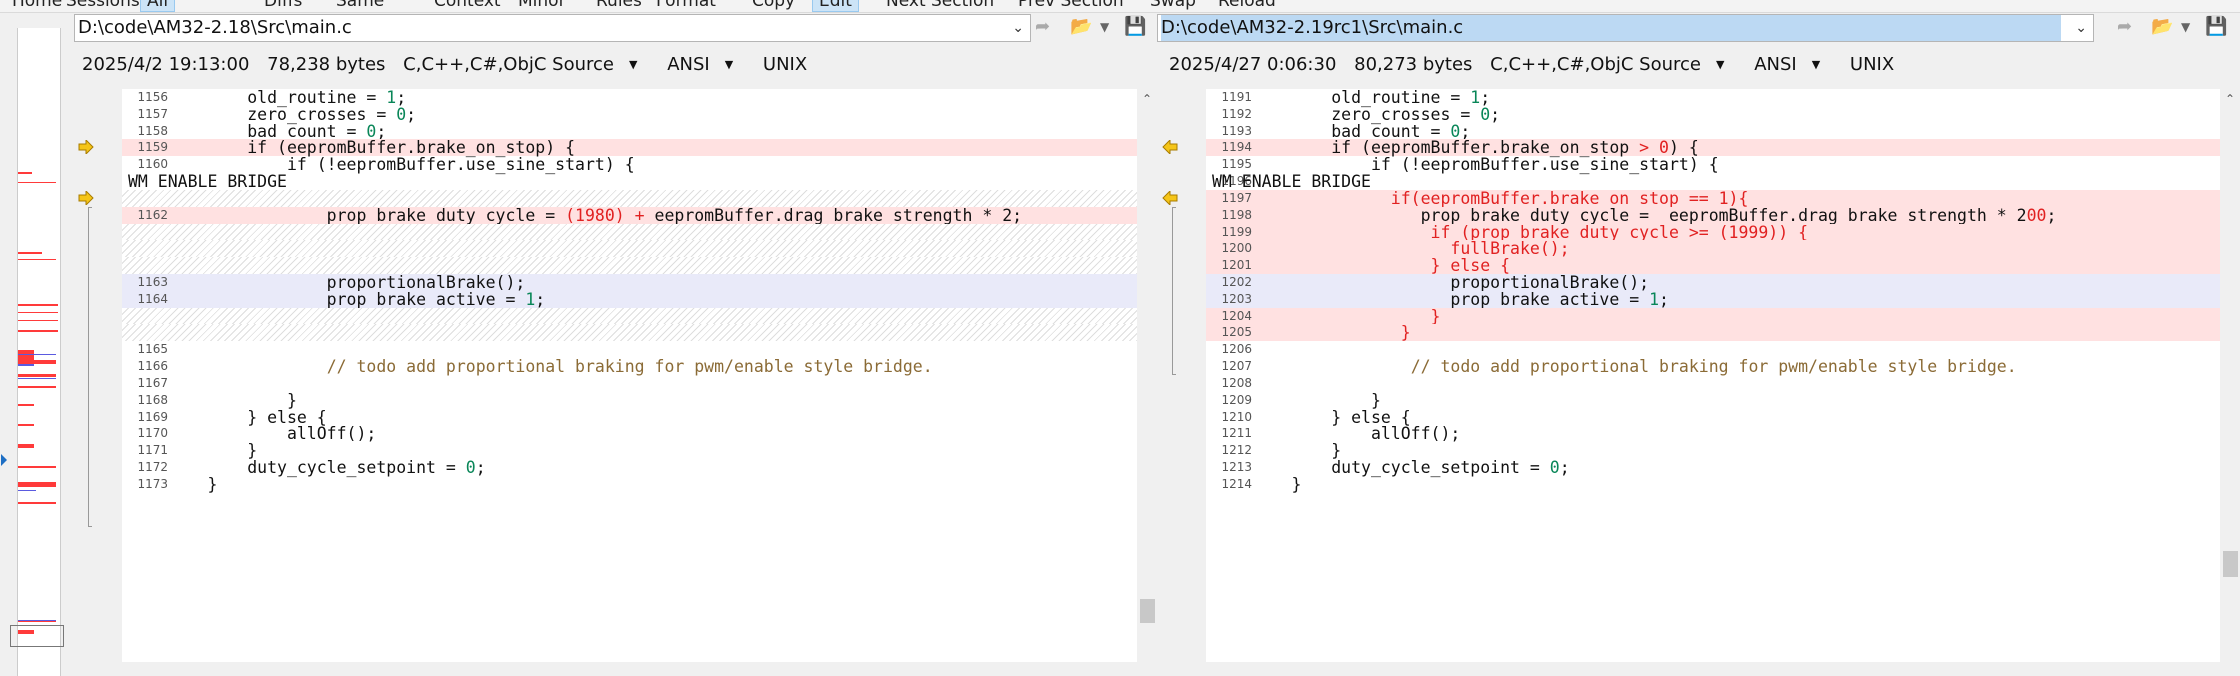 The image size is (2240, 676). What do you see at coordinates (1713, 450) in the screenshot?
I see `code-line: 1212 }` at bounding box center [1713, 450].